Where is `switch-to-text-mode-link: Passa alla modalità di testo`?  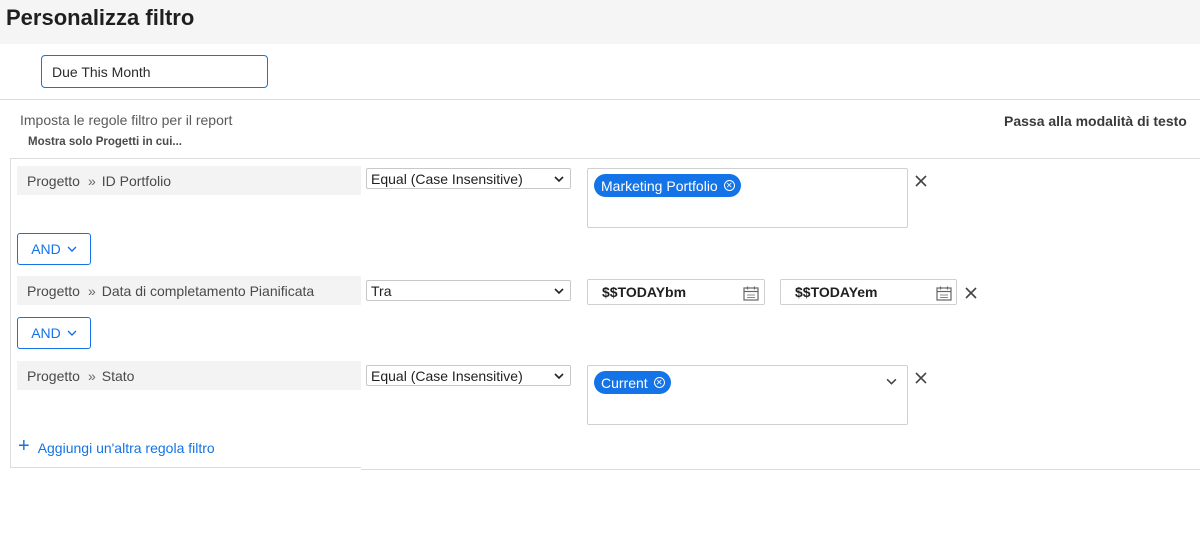
switch-to-text-mode-link: Passa alla modalità di testo is located at coordinates (1095, 121).